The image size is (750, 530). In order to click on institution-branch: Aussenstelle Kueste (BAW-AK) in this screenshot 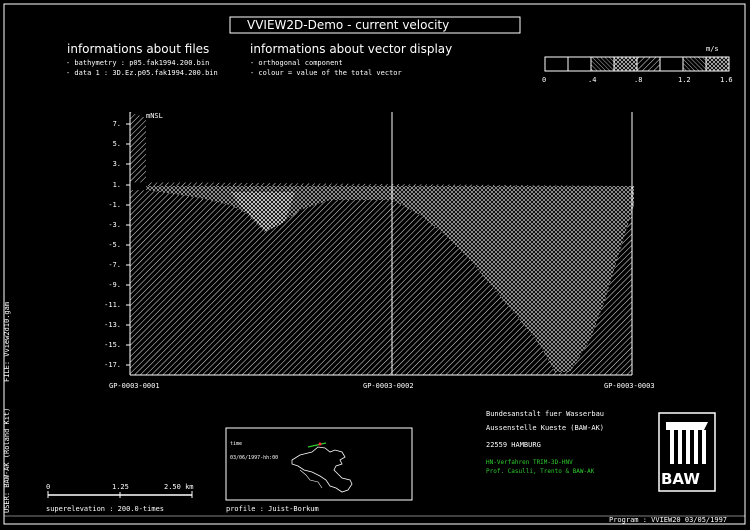, I will do `click(545, 428)`.